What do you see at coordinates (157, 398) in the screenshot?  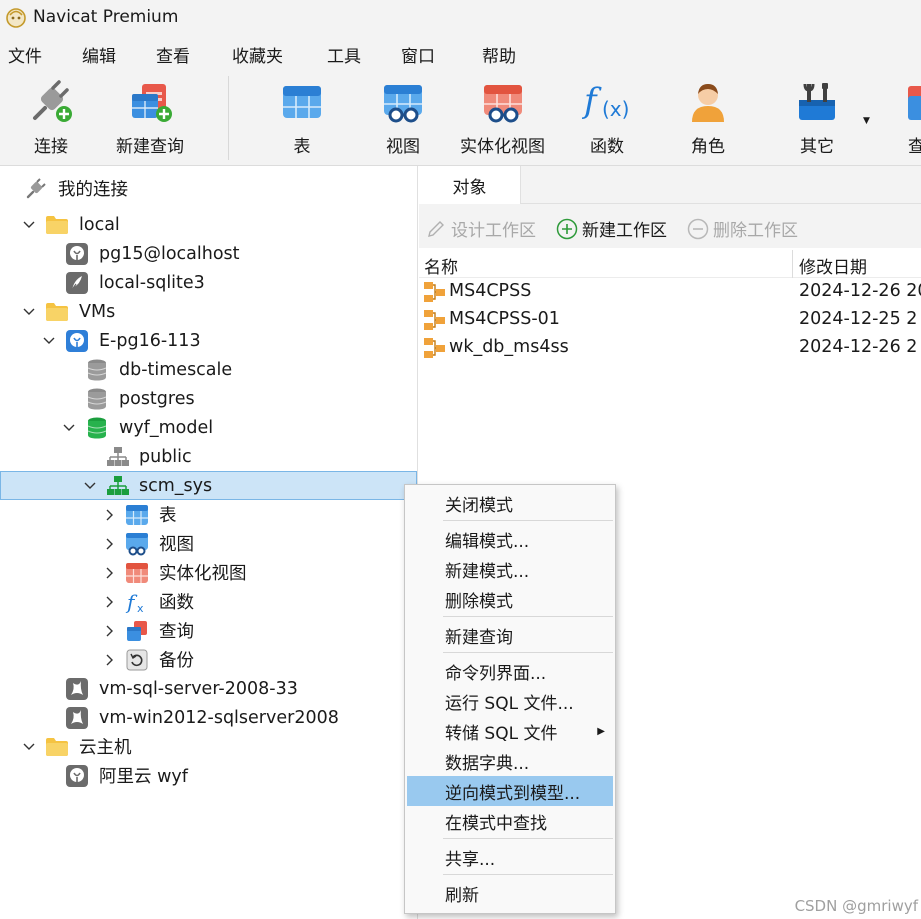 I see `tree-node-label: postgres` at bounding box center [157, 398].